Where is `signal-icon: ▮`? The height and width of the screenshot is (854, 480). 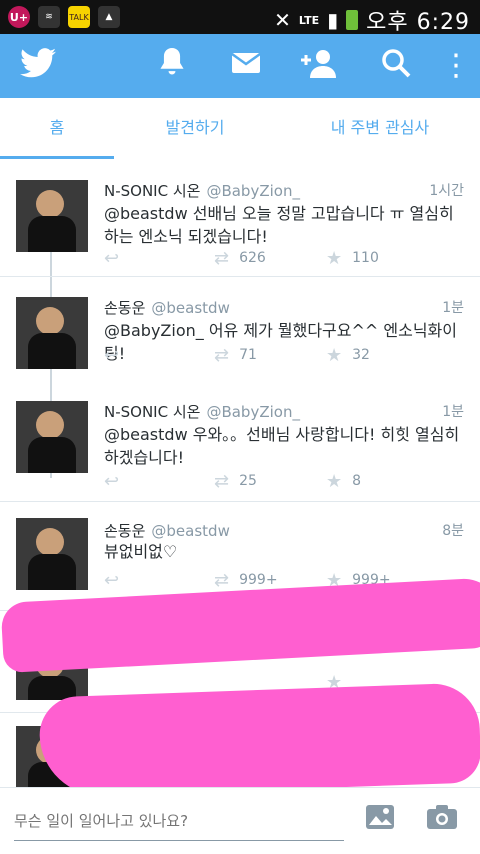
signal-icon: ▮ is located at coordinates (333, 20).